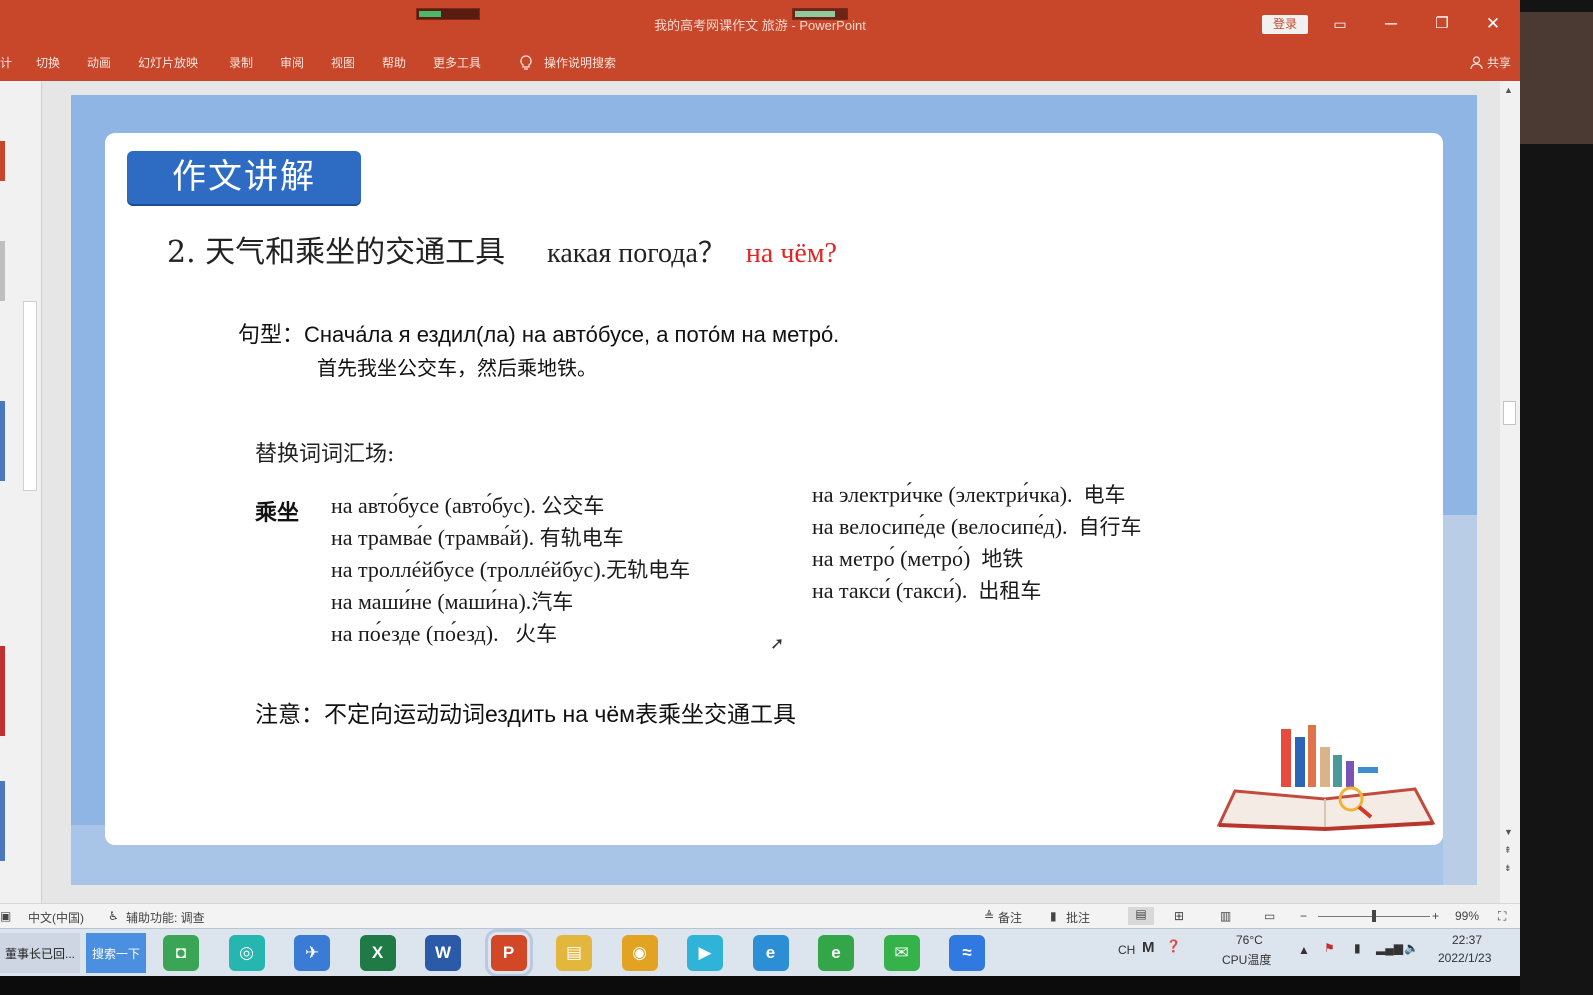  I want to click on volume-icon: 🔈, so click(1411, 948).